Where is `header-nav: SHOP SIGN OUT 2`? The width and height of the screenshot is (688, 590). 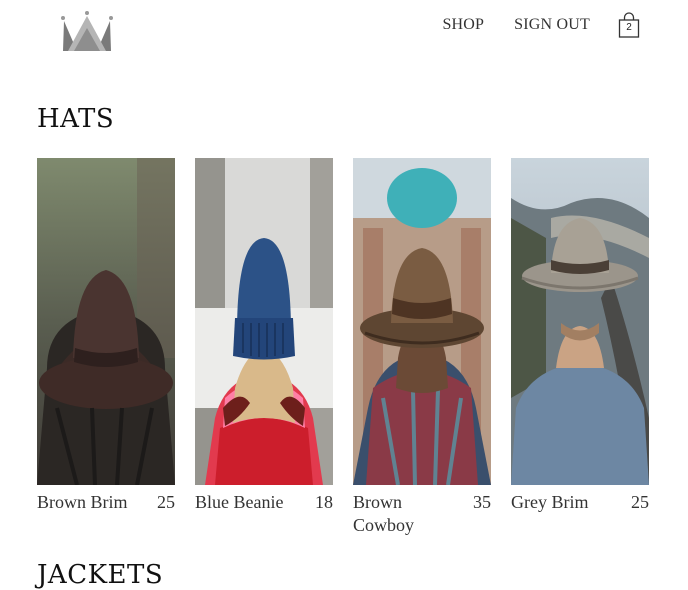 header-nav: SHOP SIGN OUT 2 is located at coordinates (526, 25).